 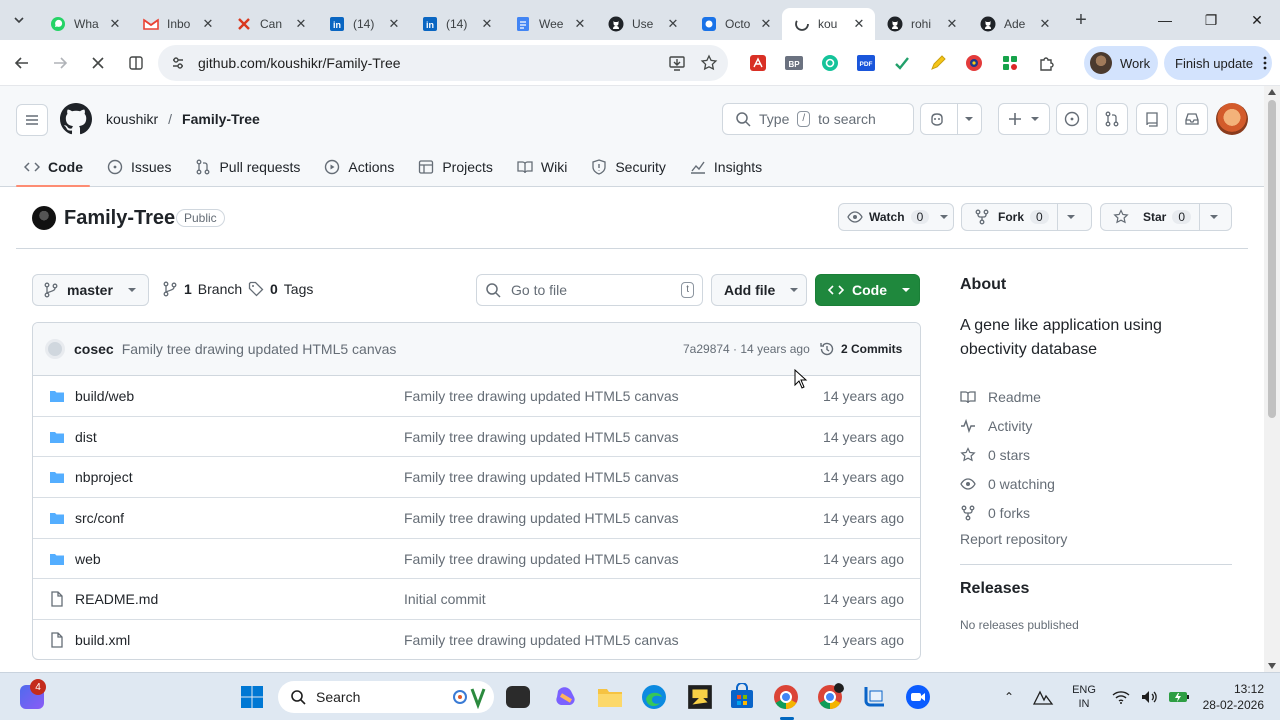 What do you see at coordinates (445, 599) in the screenshot?
I see `file-commit-message: Initial commit` at bounding box center [445, 599].